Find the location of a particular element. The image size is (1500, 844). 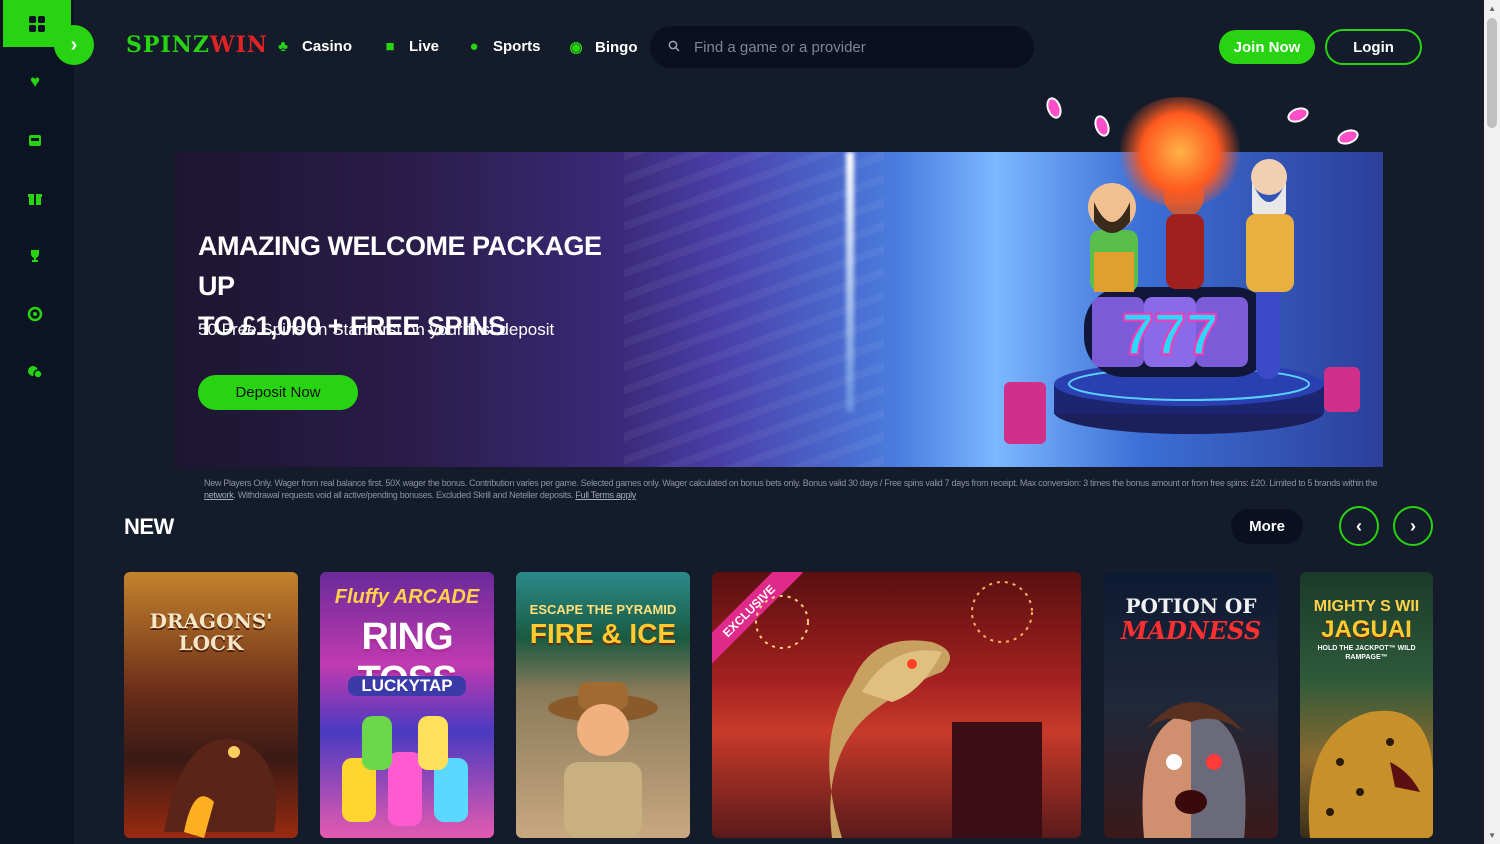

game-title-line2: JAGUAI is located at coordinates (1366, 629).